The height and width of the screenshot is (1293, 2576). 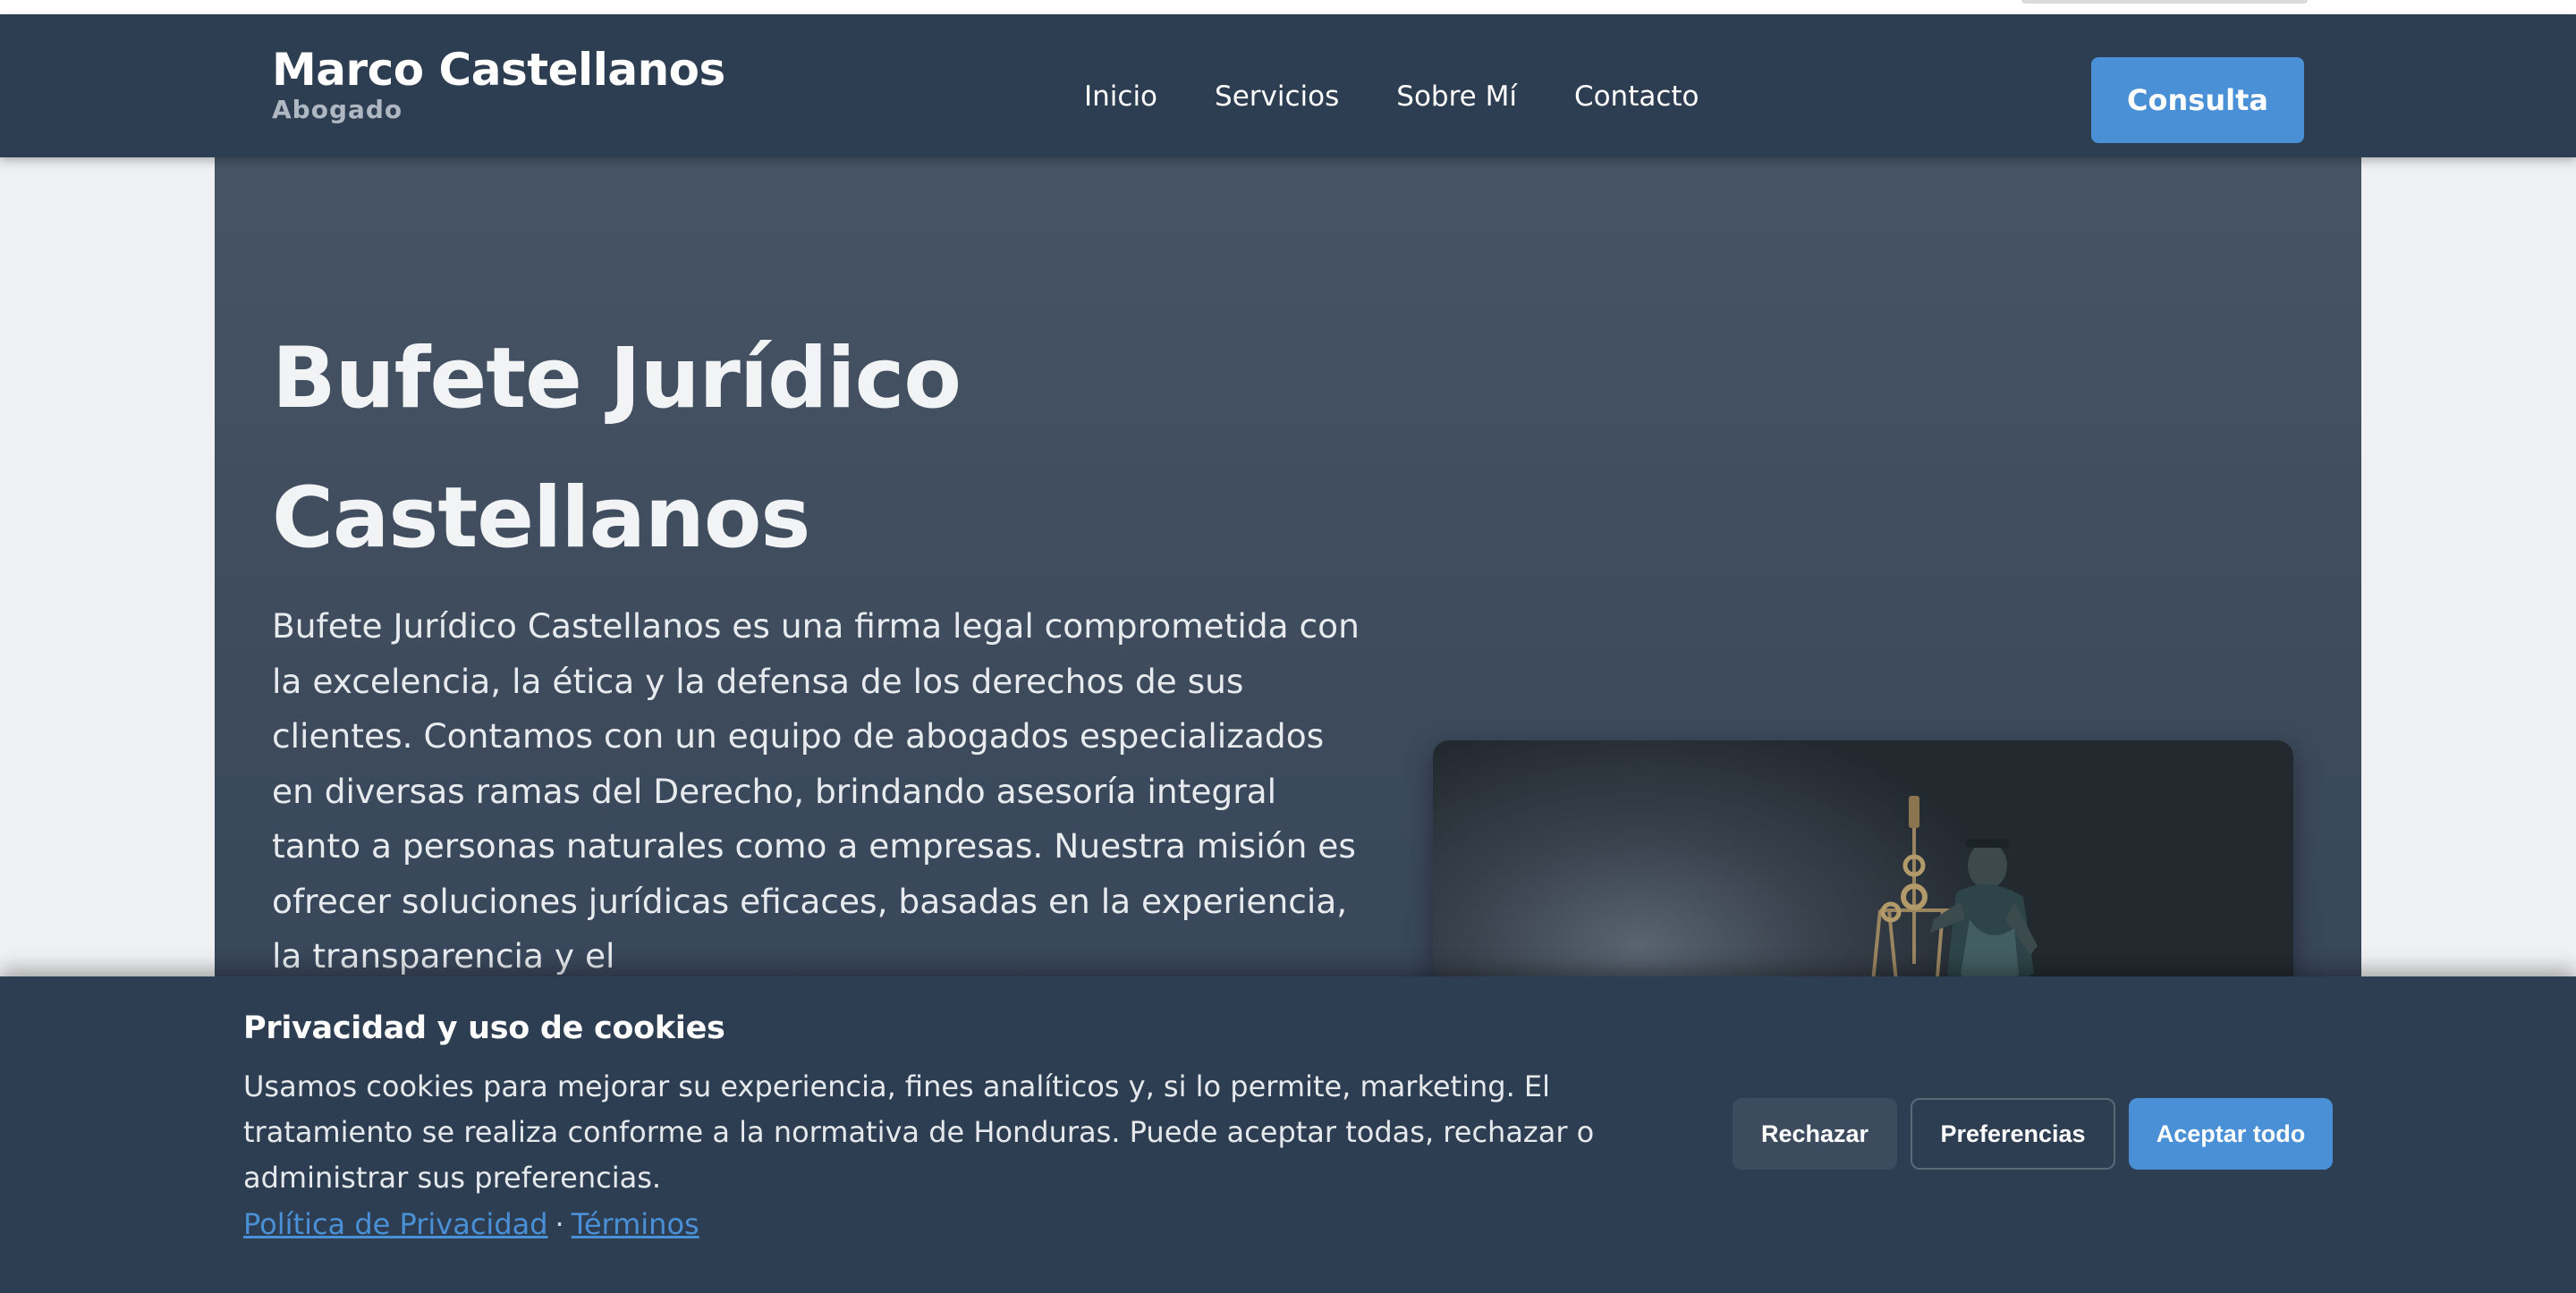 What do you see at coordinates (337, 110) in the screenshot?
I see `brand-subtitle: Abogado` at bounding box center [337, 110].